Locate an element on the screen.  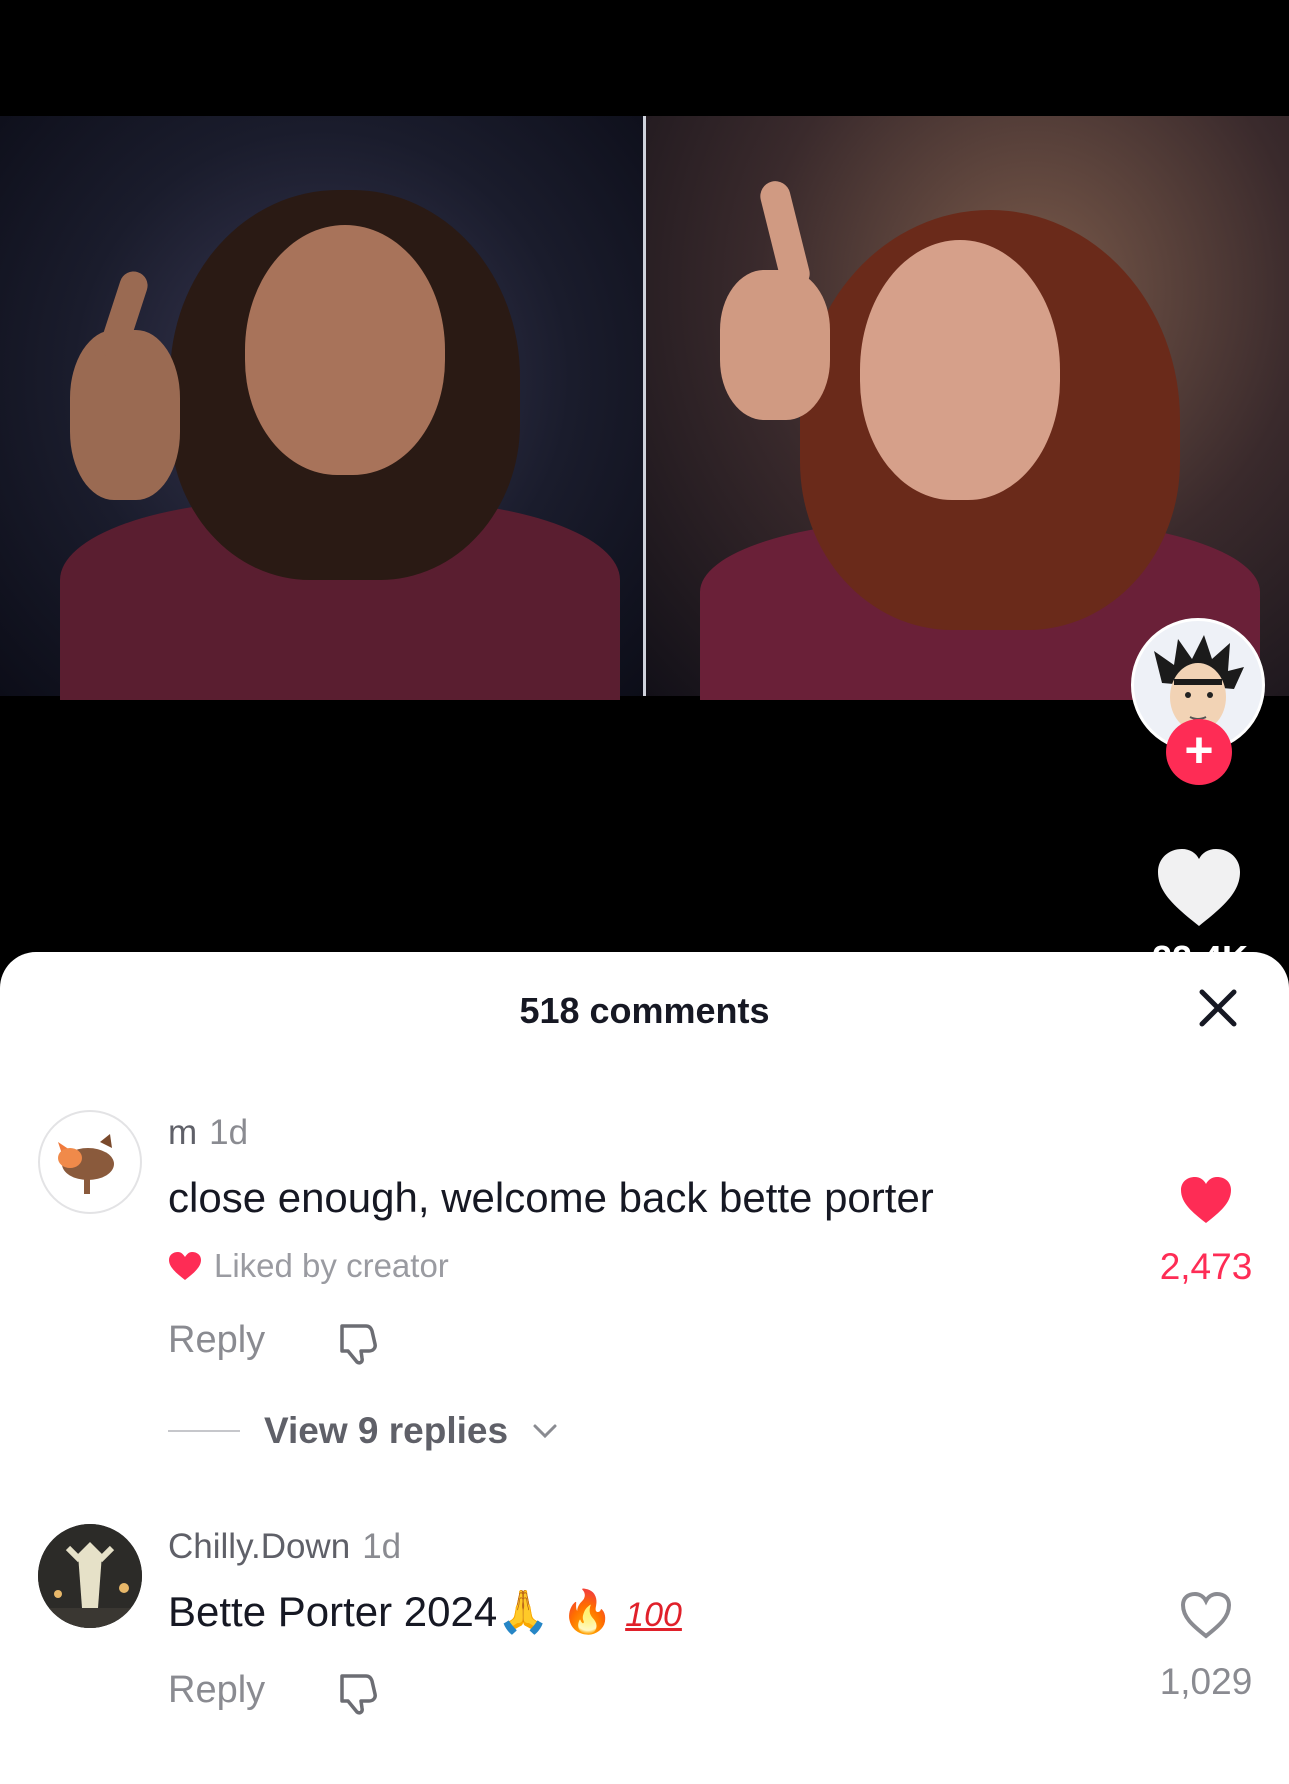
figure-right-face is located at coordinates (960, 370).